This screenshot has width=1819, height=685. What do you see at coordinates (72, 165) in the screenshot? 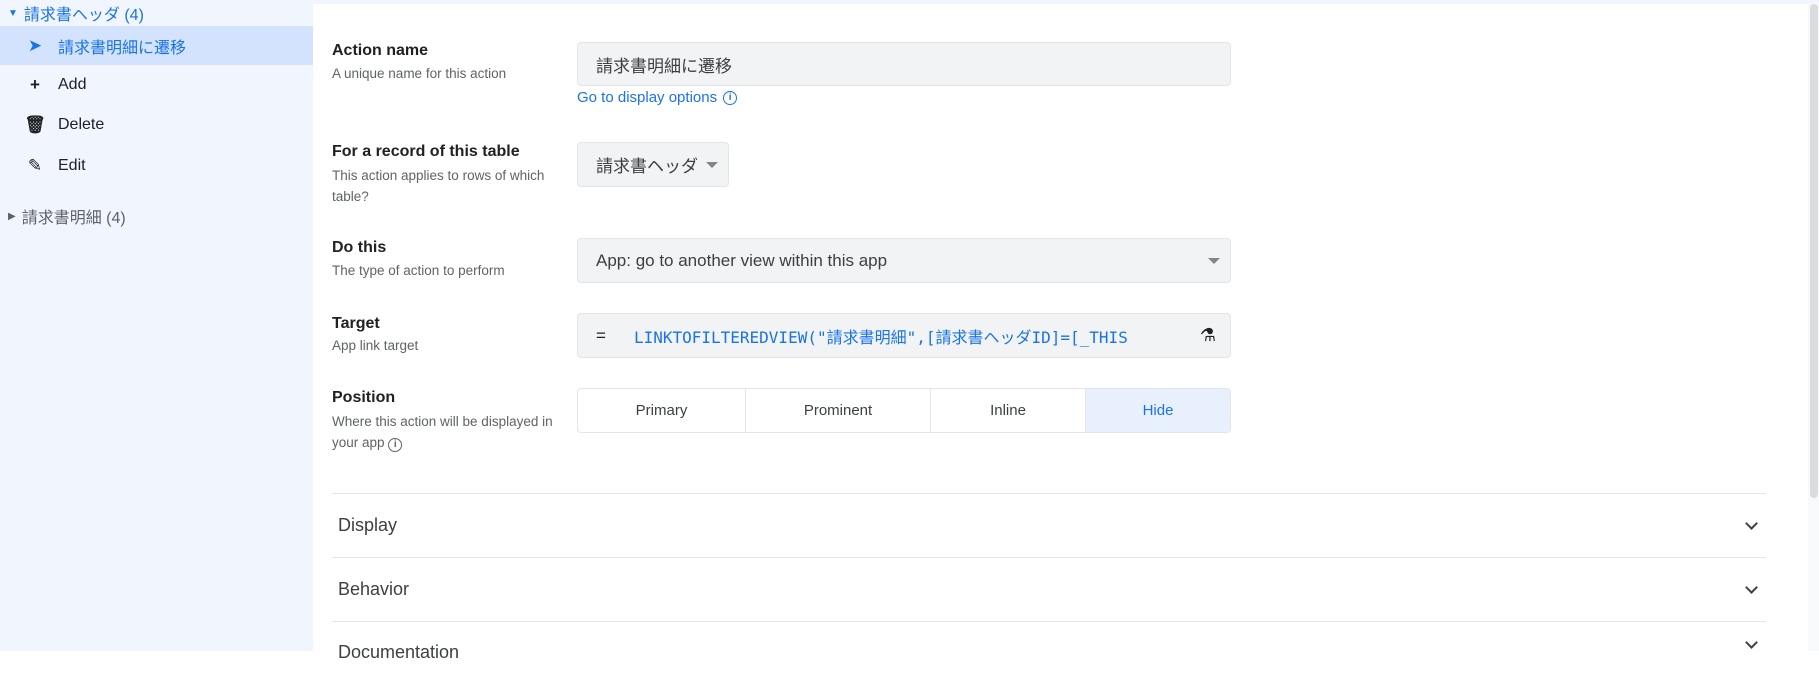
I see `item-label: Edit` at bounding box center [72, 165].